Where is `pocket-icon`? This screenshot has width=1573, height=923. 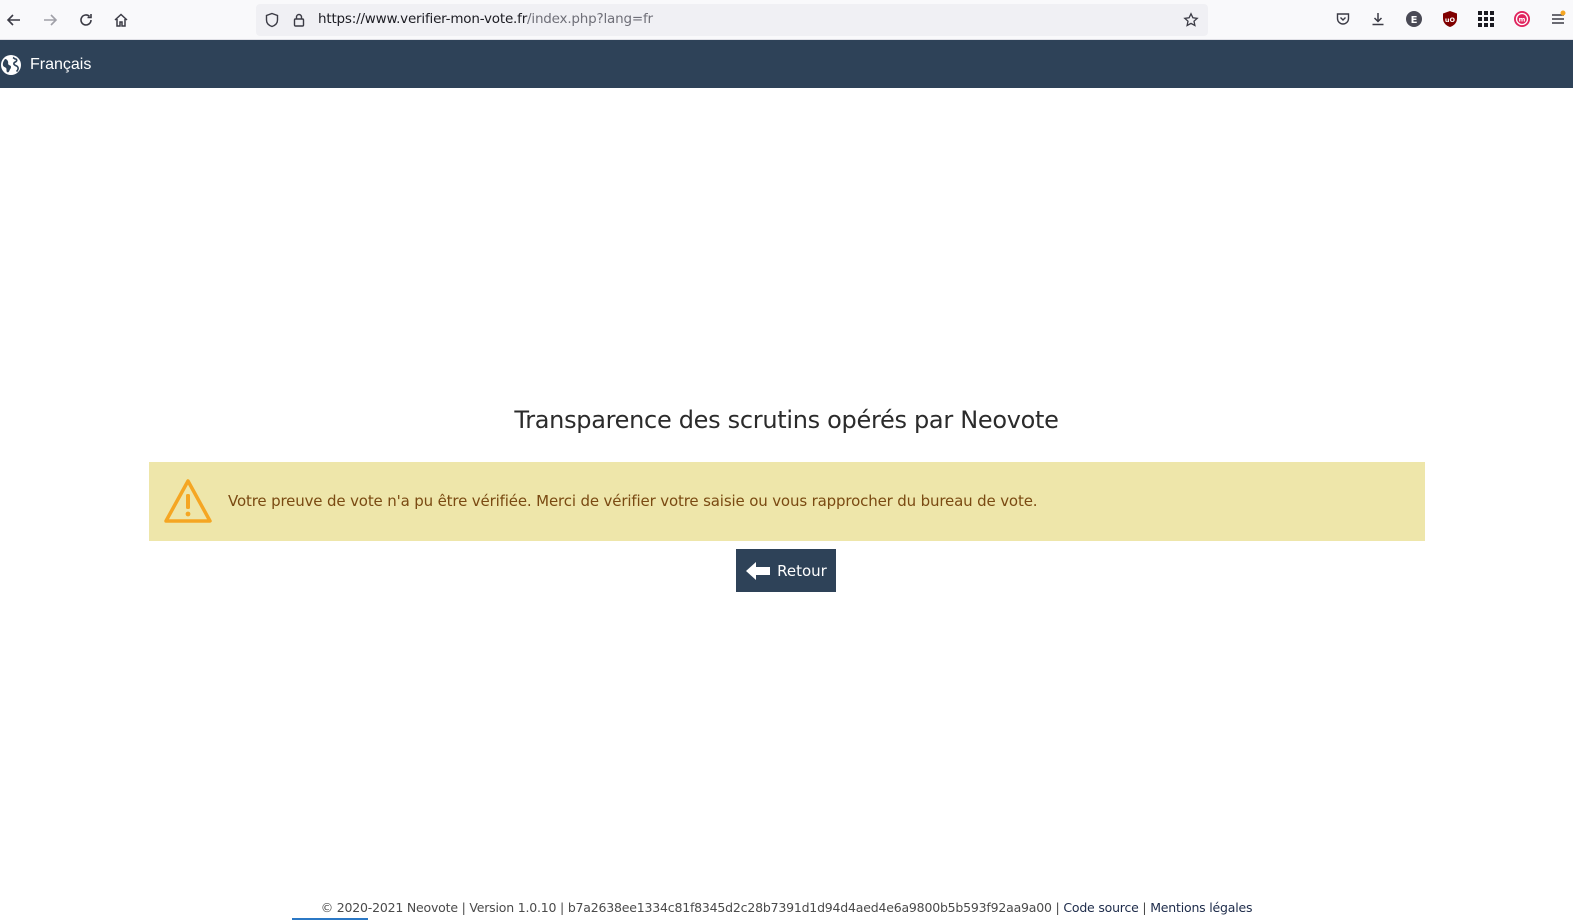
pocket-icon is located at coordinates (1343, 19).